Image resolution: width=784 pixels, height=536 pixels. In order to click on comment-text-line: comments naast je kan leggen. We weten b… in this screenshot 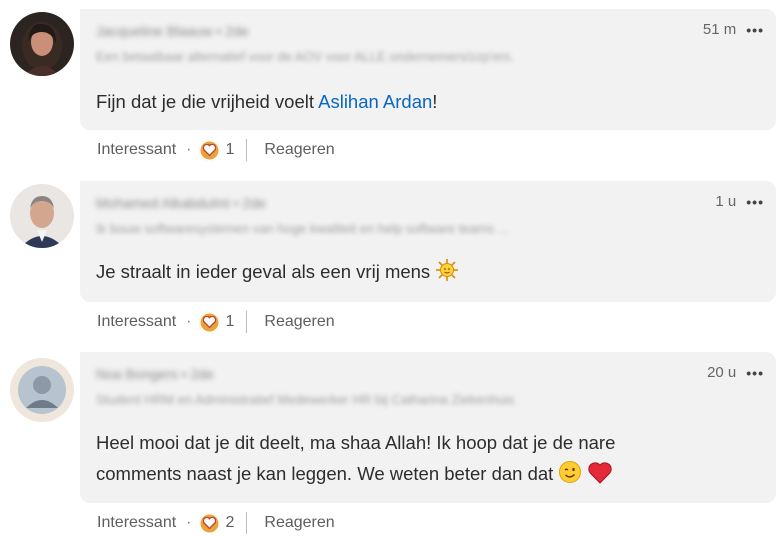, I will do `click(355, 475)`.